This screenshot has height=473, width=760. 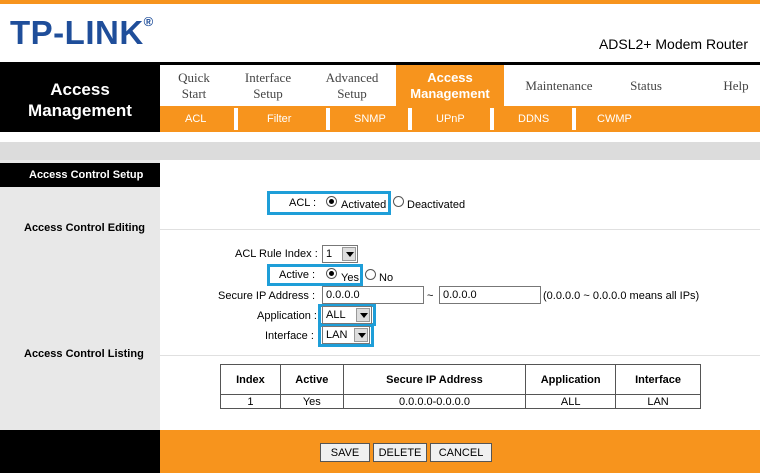 What do you see at coordinates (373, 295) in the screenshot?
I see `ip-start-input: 0.0.0.0` at bounding box center [373, 295].